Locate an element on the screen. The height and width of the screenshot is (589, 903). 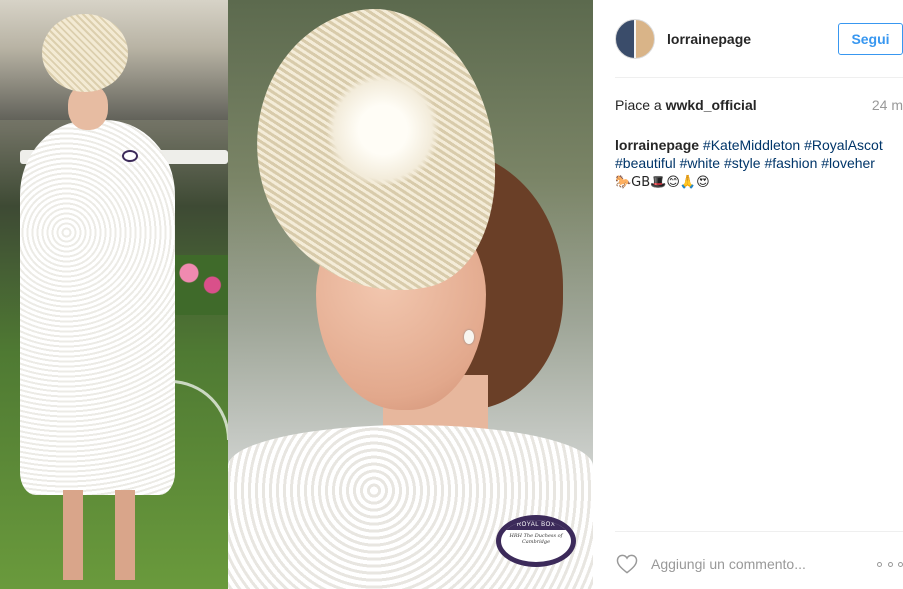
caption-username: lorrainepage is located at coordinates (657, 145).